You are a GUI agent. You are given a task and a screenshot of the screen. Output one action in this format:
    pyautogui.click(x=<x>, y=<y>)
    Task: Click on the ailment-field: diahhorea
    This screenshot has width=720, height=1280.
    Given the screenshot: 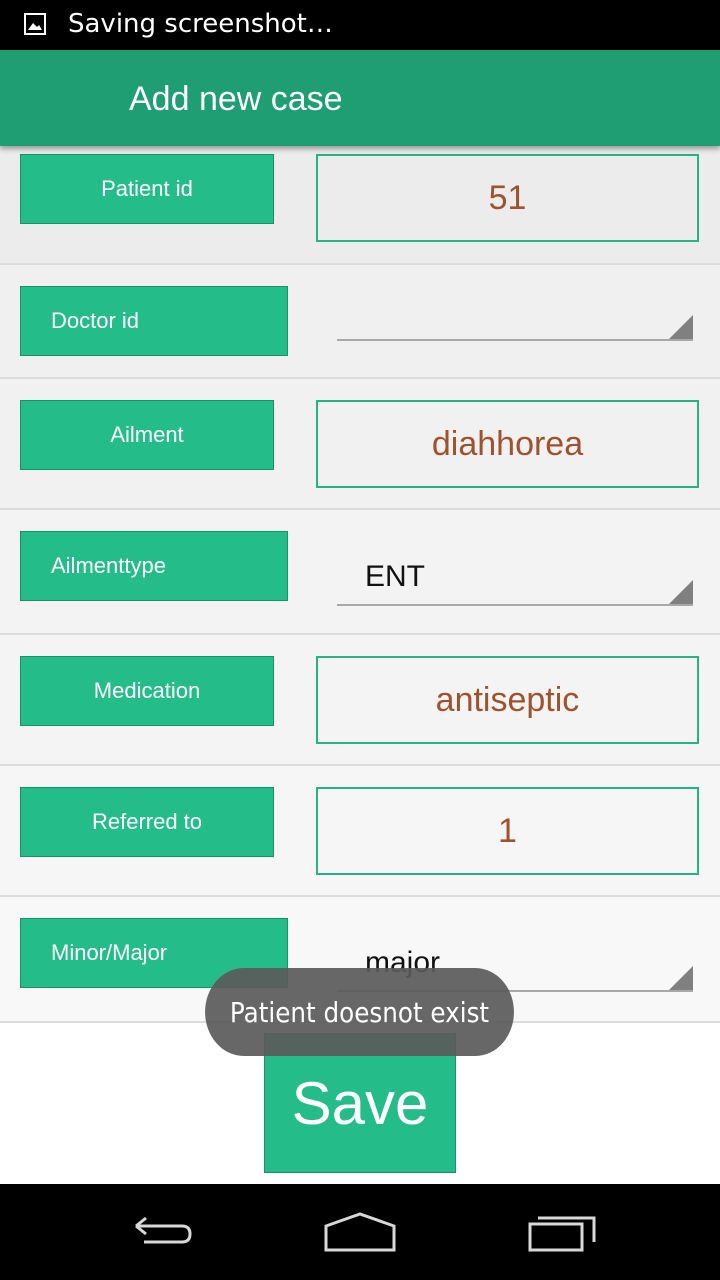 What is the action you would take?
    pyautogui.click(x=507, y=444)
    